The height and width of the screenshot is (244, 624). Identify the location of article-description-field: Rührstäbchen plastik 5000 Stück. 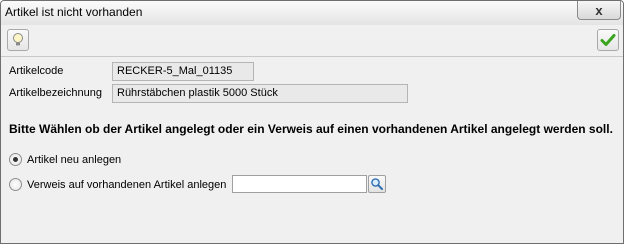
(260, 93).